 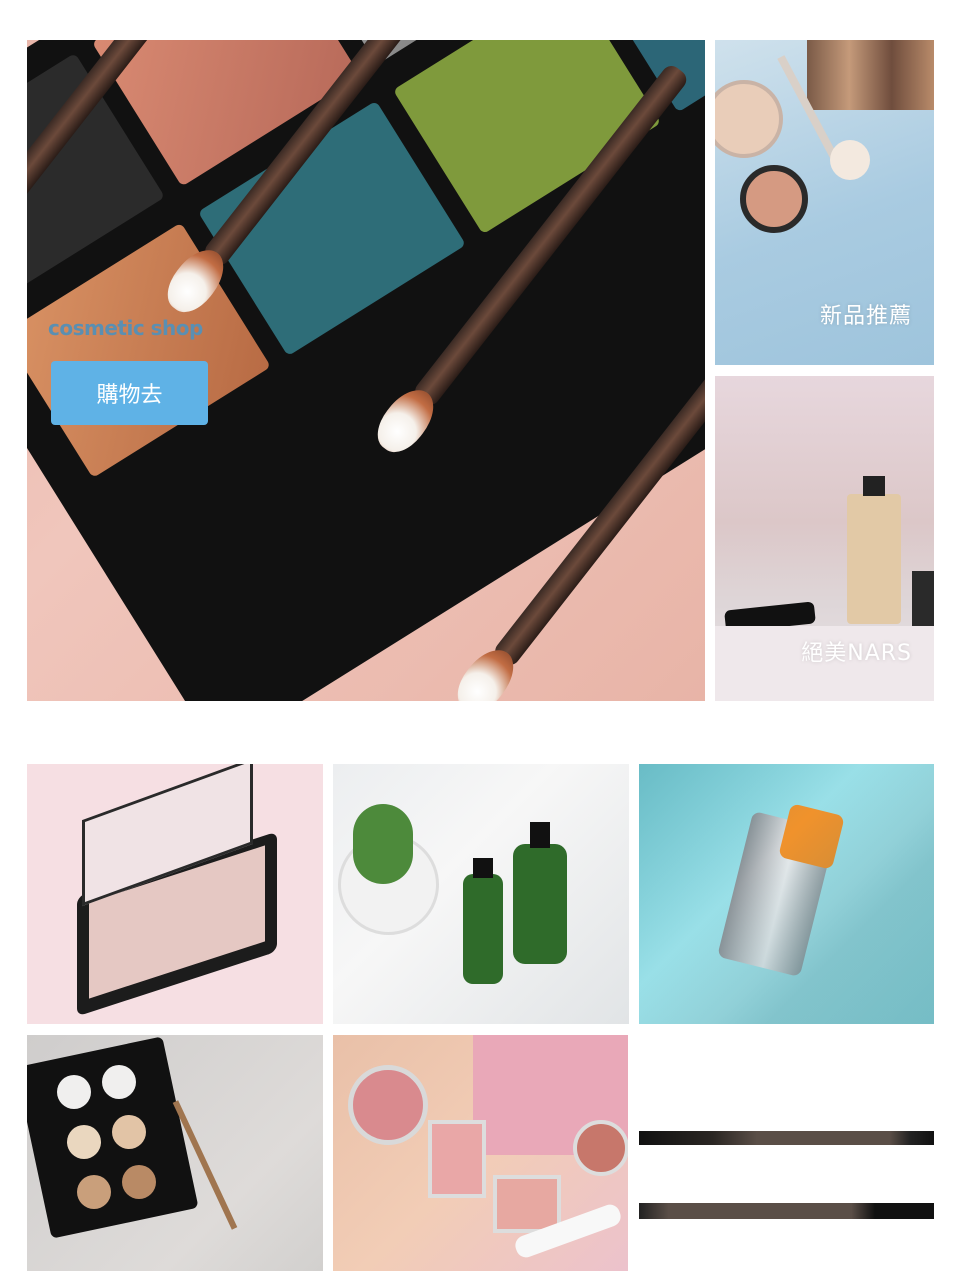 I want to click on shop-now-button: 購物去, so click(x=129, y=393).